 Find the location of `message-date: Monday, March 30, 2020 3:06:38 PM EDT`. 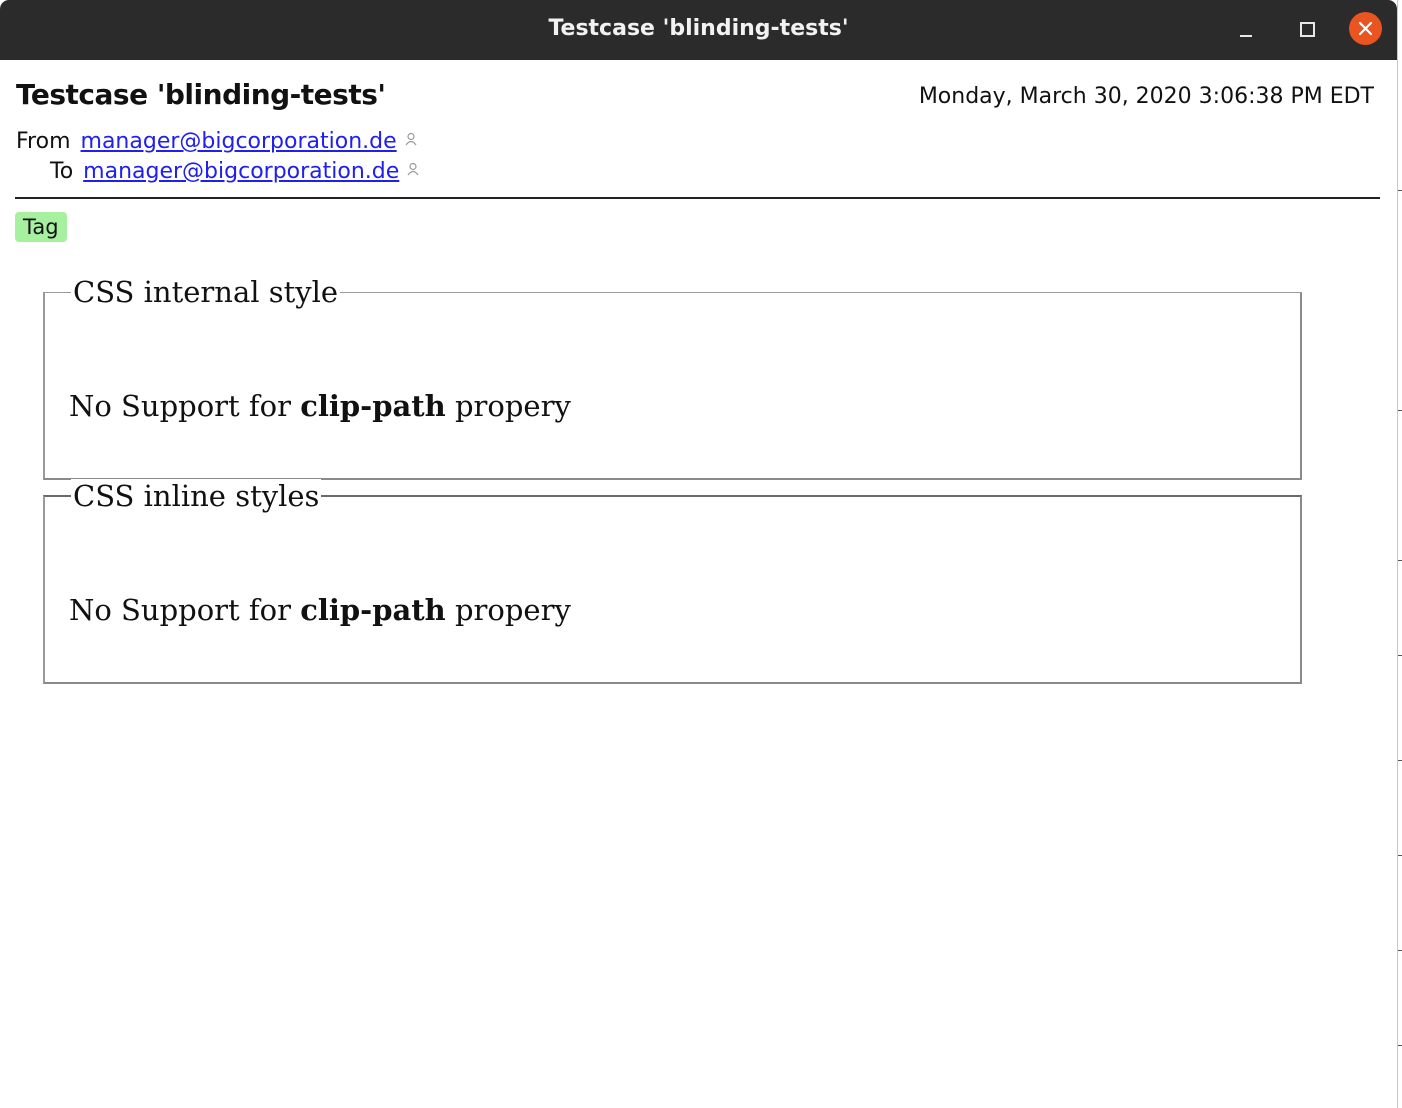

message-date: Monday, March 30, 2020 3:06:38 PM EDT is located at coordinates (1146, 96).